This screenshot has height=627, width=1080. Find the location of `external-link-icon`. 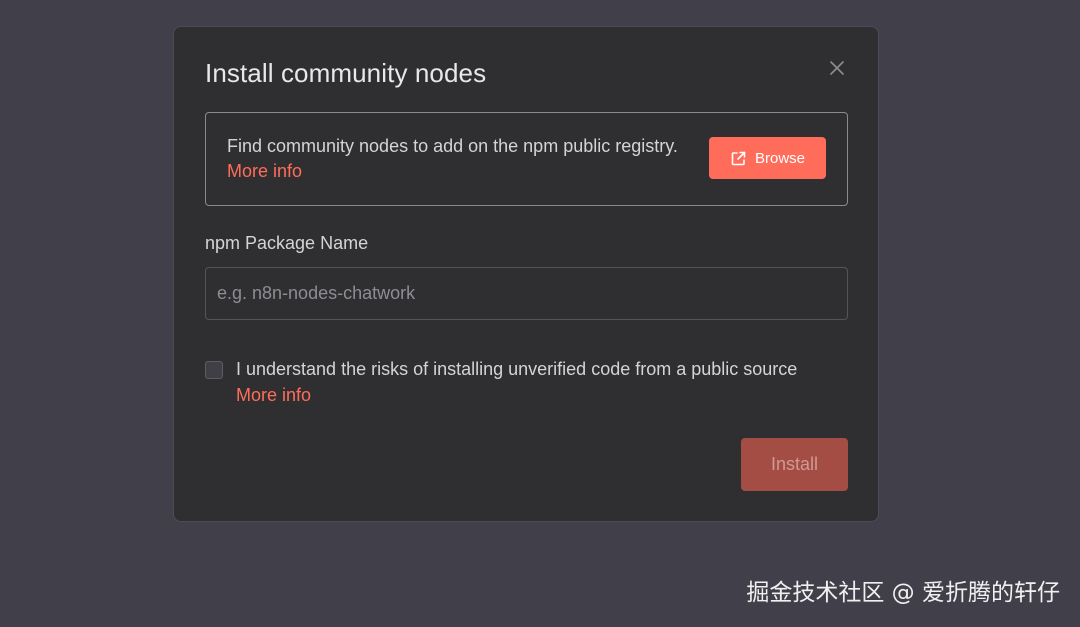

external-link-icon is located at coordinates (738, 158).